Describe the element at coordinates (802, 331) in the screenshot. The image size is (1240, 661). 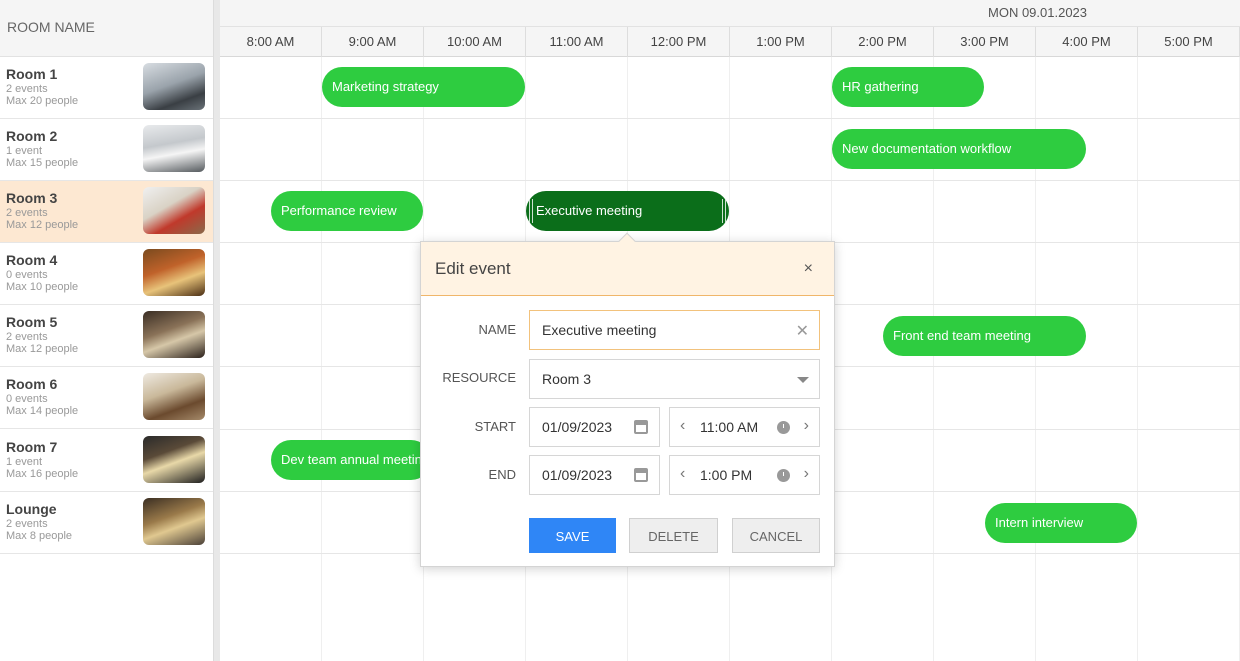
I see `clear-icon: ✕` at that location.